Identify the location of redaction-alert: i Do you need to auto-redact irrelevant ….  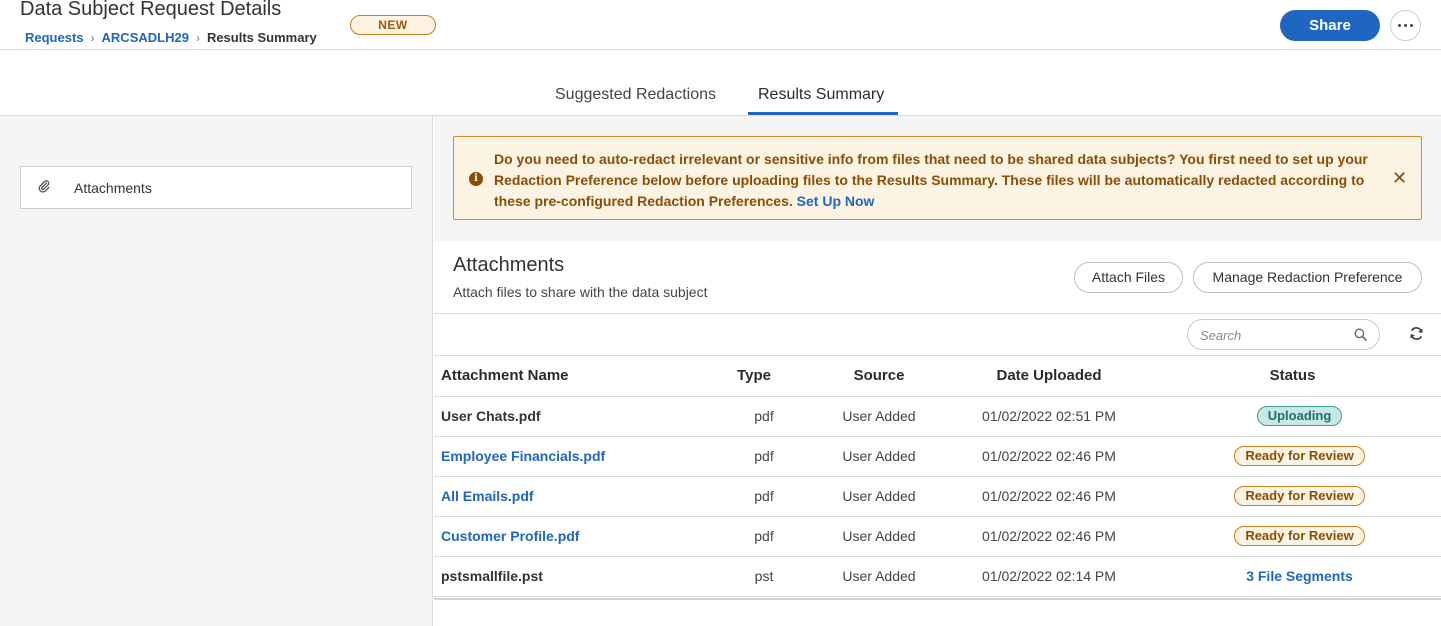
(937, 178).